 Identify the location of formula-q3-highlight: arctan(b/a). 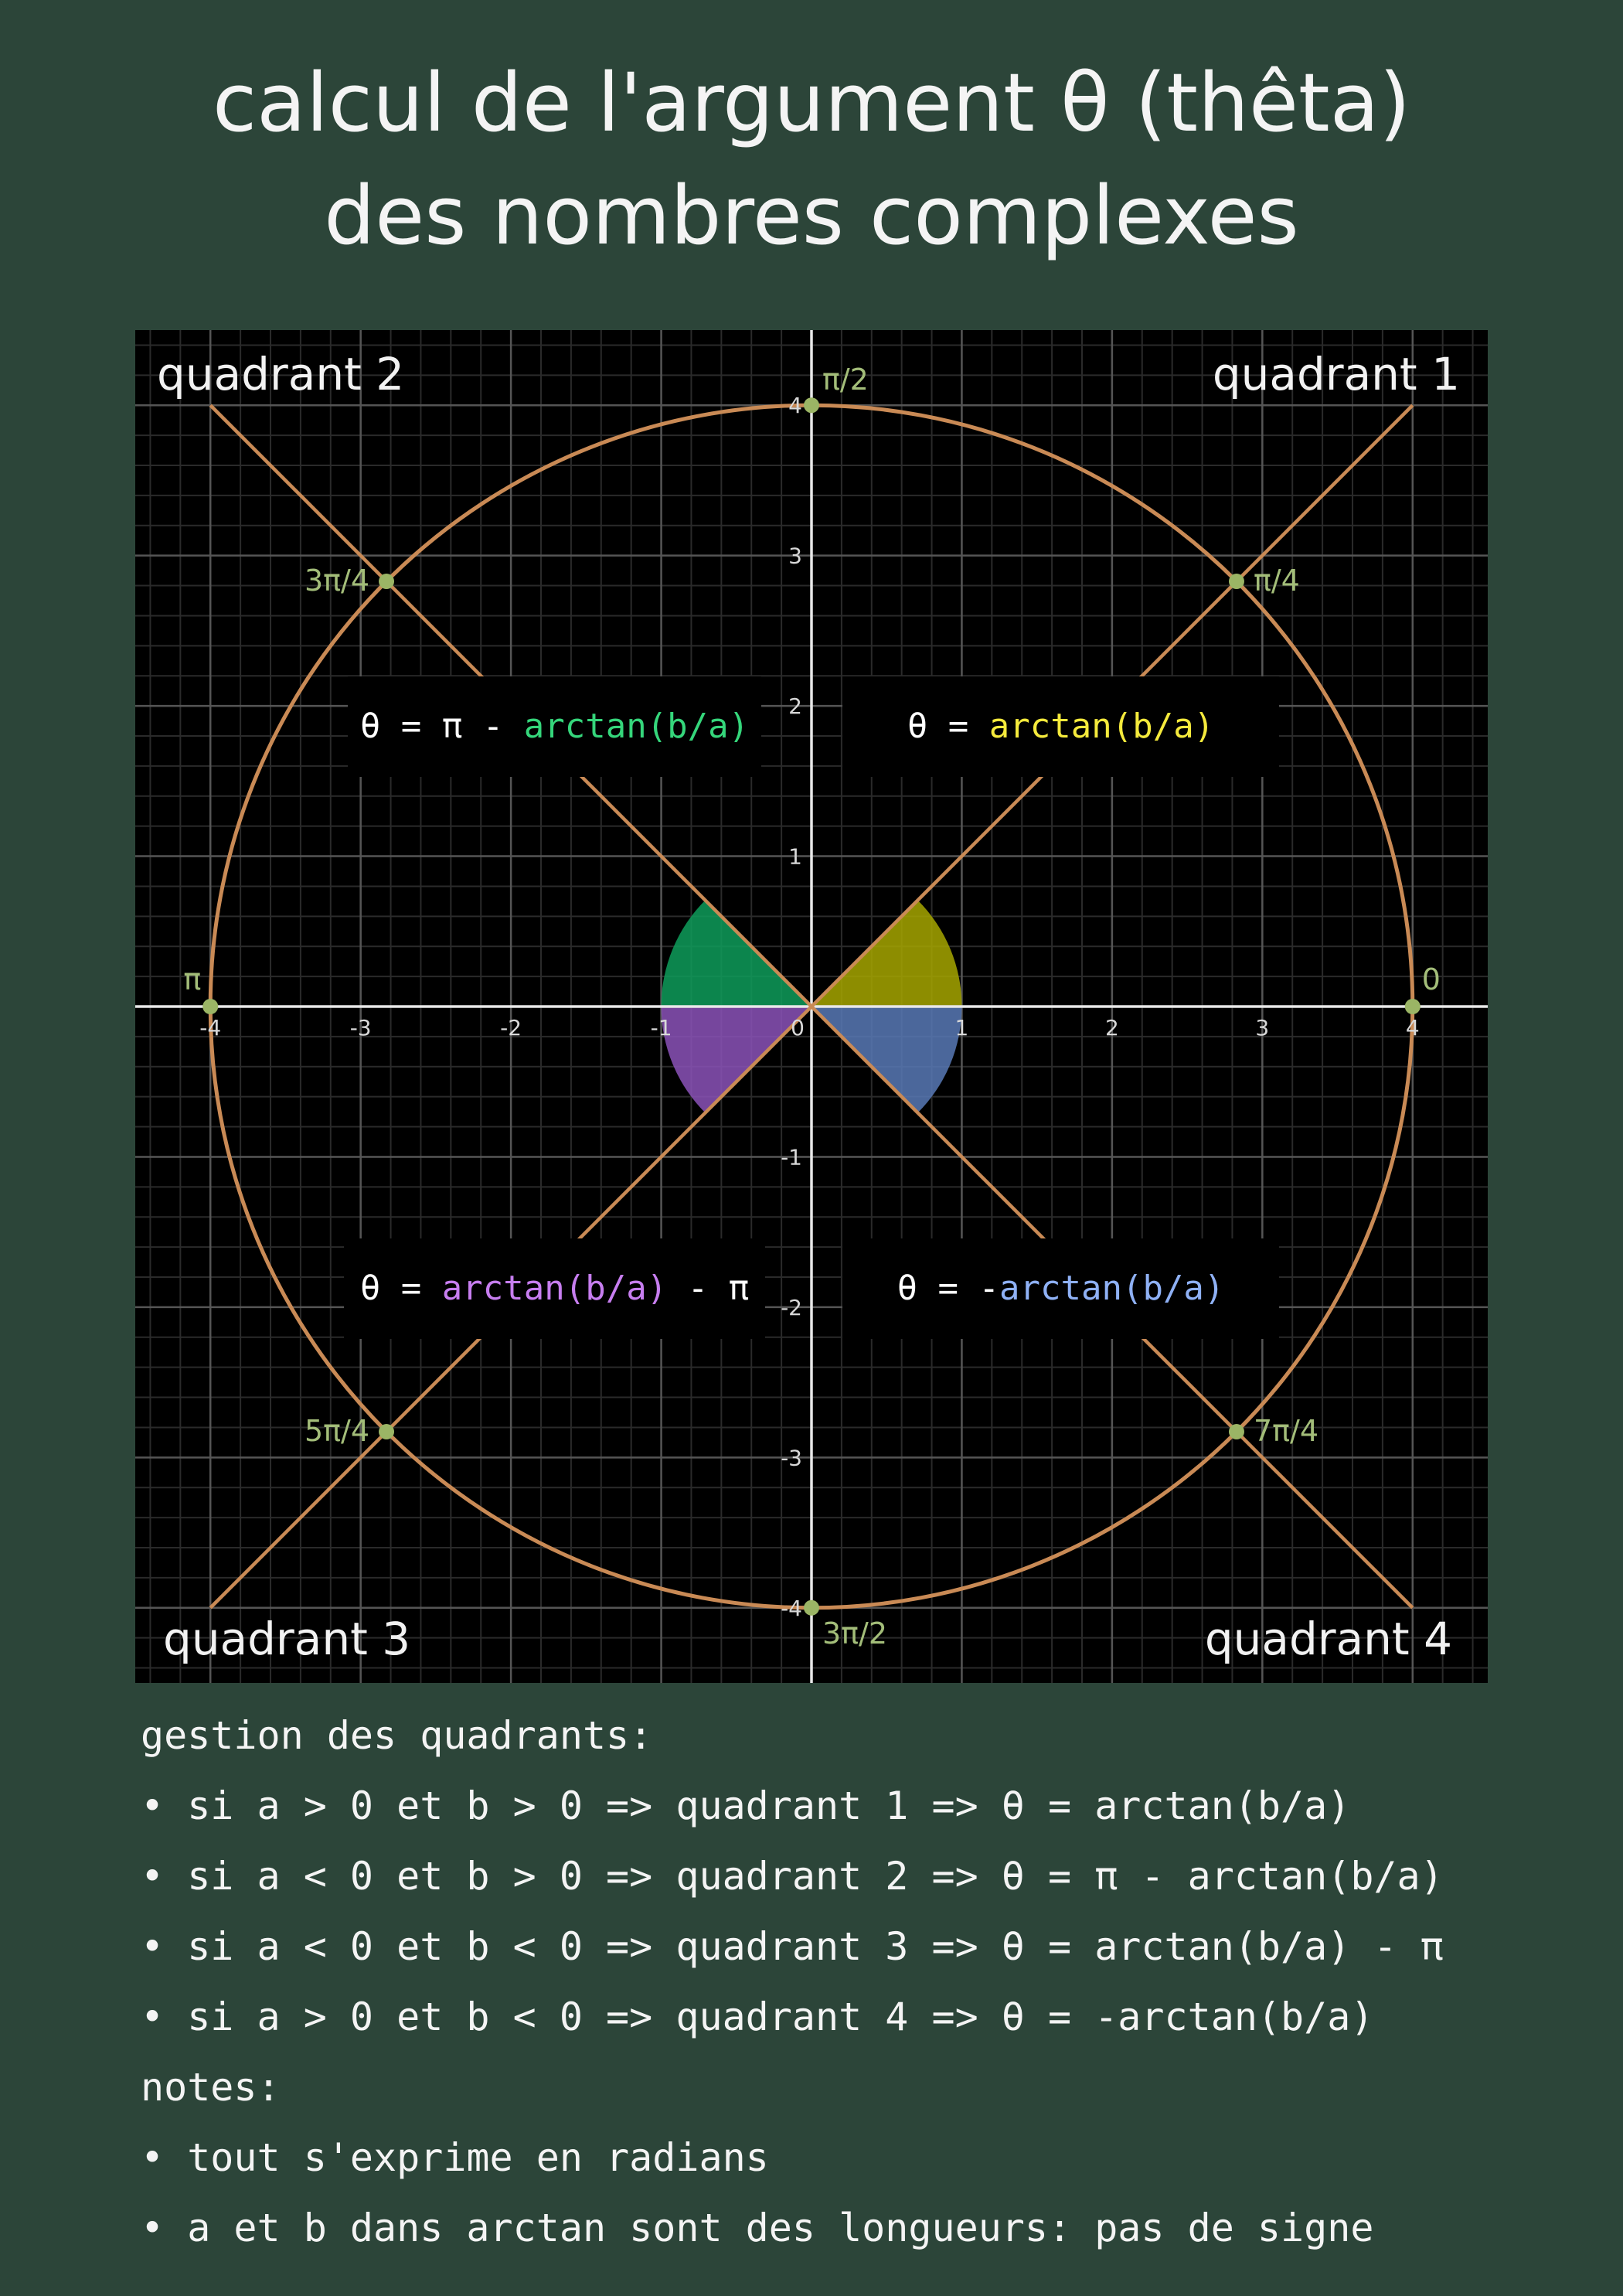
(554, 1288).